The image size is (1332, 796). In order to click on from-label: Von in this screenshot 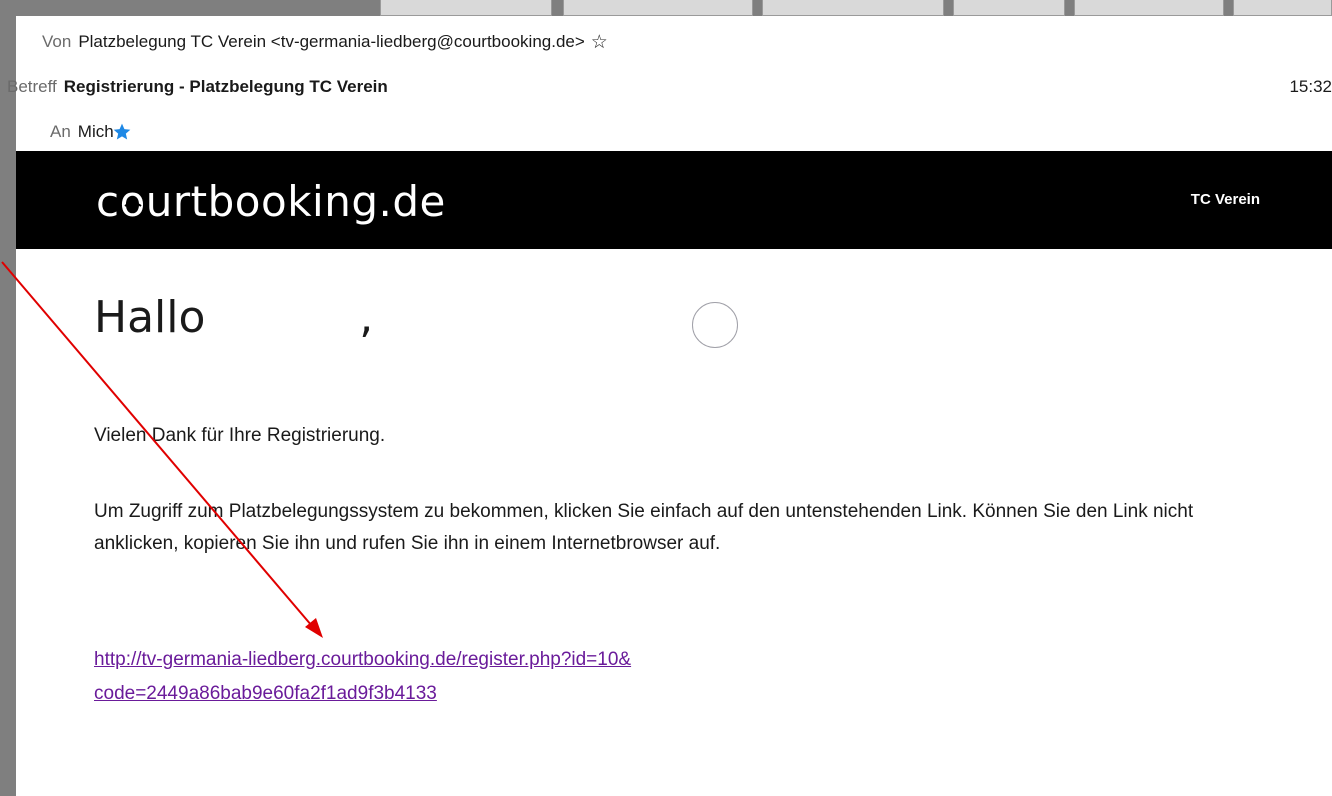, I will do `click(57, 41)`.